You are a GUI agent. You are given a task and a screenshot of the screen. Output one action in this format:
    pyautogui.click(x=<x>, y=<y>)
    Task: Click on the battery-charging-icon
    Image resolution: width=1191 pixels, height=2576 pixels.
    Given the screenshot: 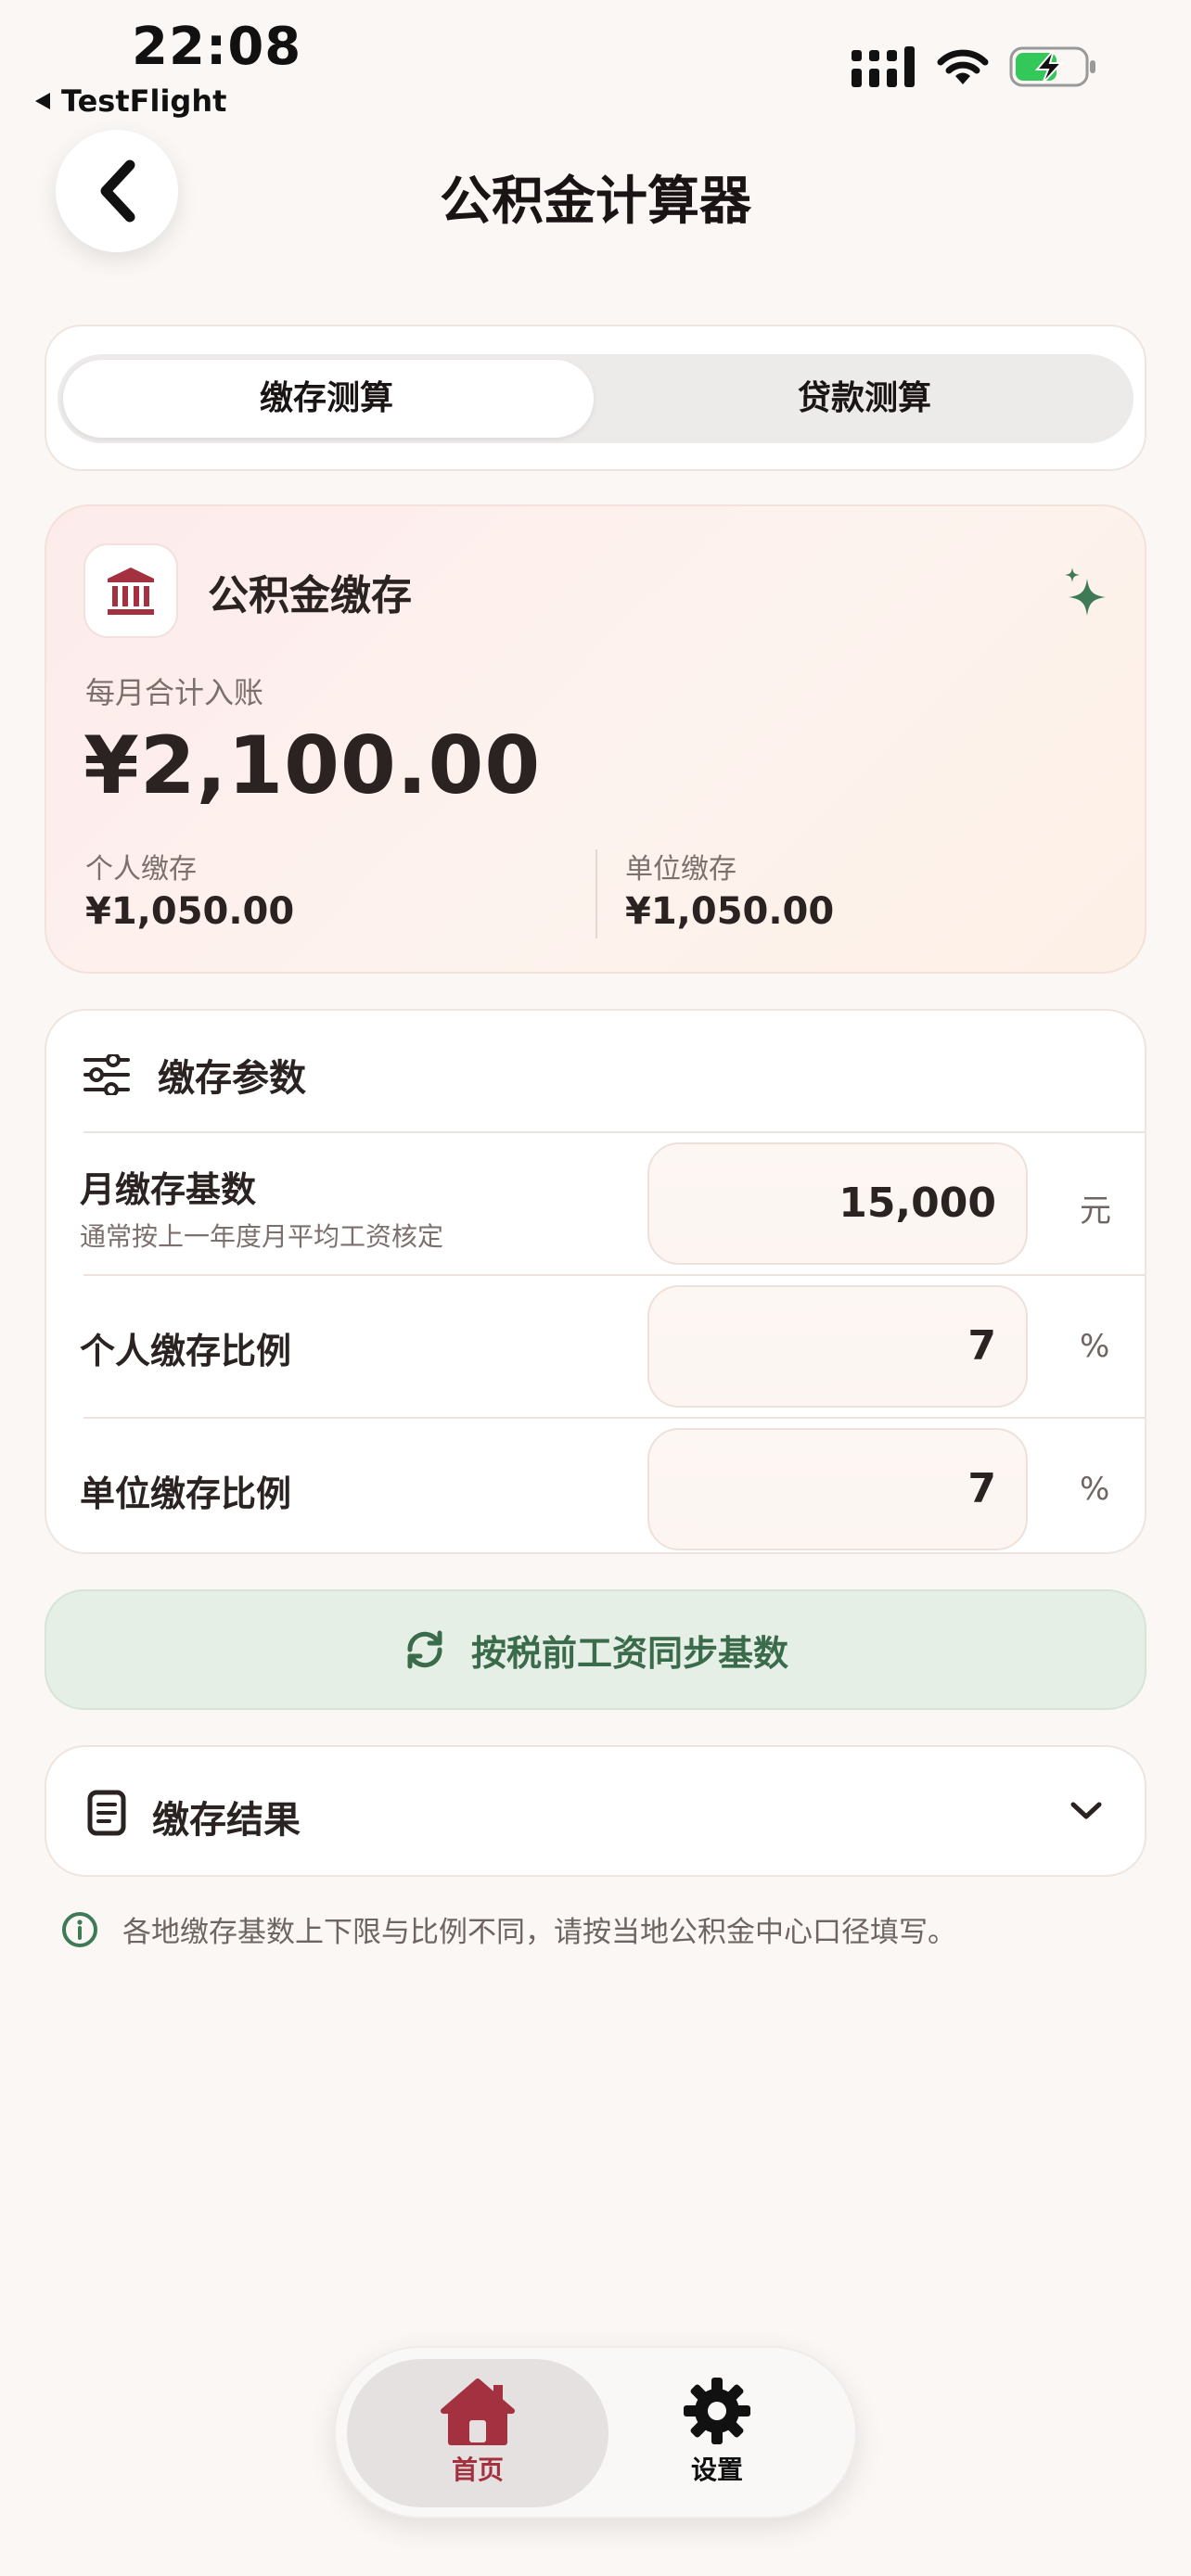 What is the action you would take?
    pyautogui.click(x=1052, y=66)
    